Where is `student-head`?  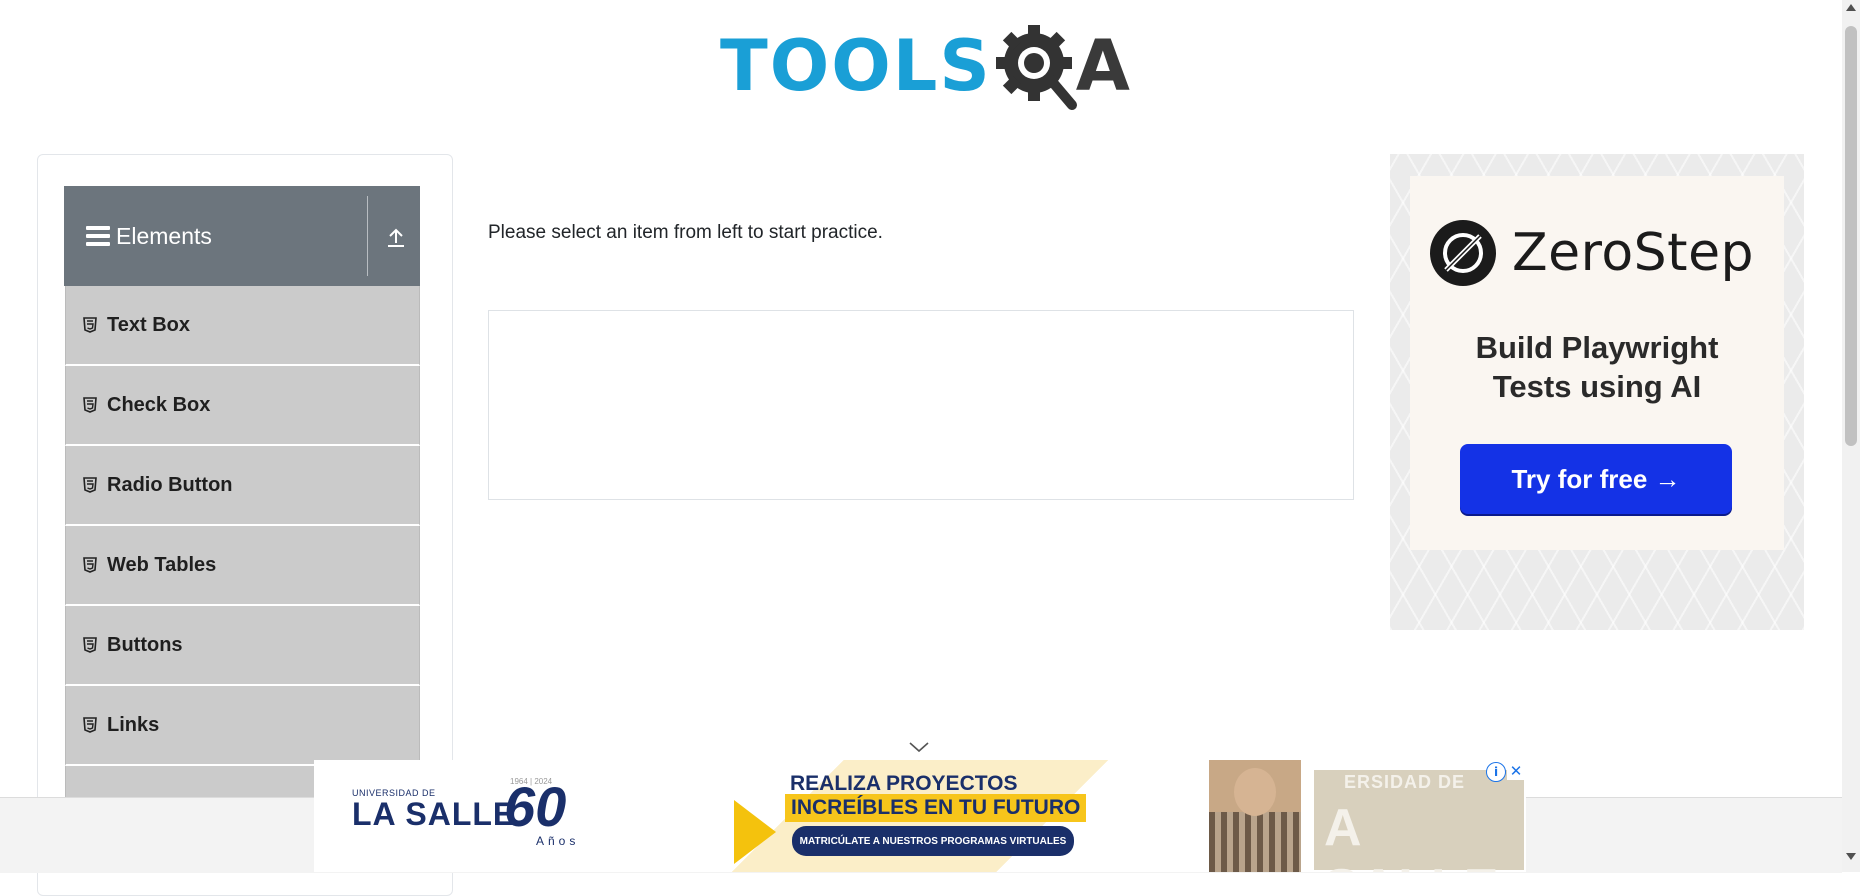 student-head is located at coordinates (1255, 792).